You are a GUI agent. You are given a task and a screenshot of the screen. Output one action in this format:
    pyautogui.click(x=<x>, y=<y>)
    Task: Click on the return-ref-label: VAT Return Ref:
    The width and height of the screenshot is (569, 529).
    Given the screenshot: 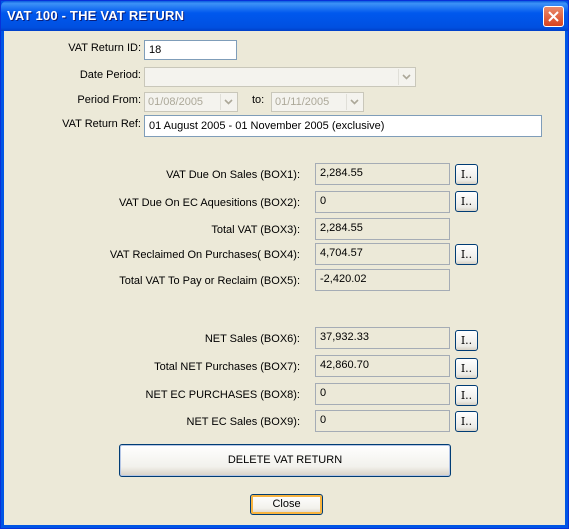 What is the action you would take?
    pyautogui.click(x=101, y=124)
    